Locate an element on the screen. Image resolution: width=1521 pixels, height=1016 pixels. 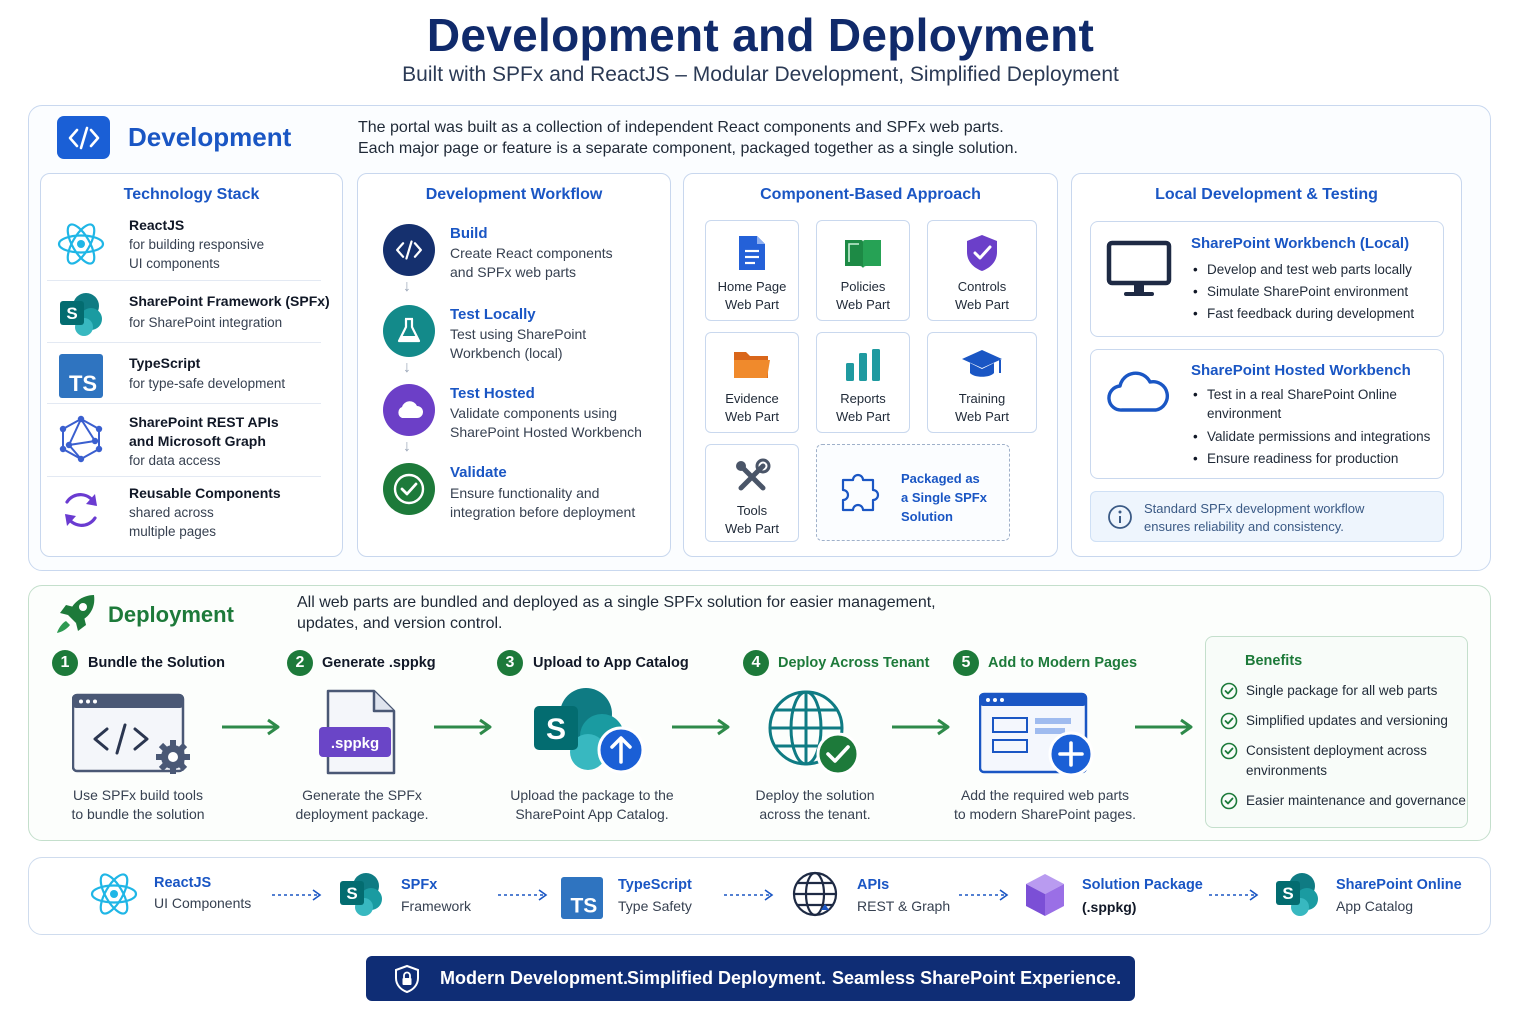
web-part-card-tools: Tools Web Part is located at coordinates (752, 493).